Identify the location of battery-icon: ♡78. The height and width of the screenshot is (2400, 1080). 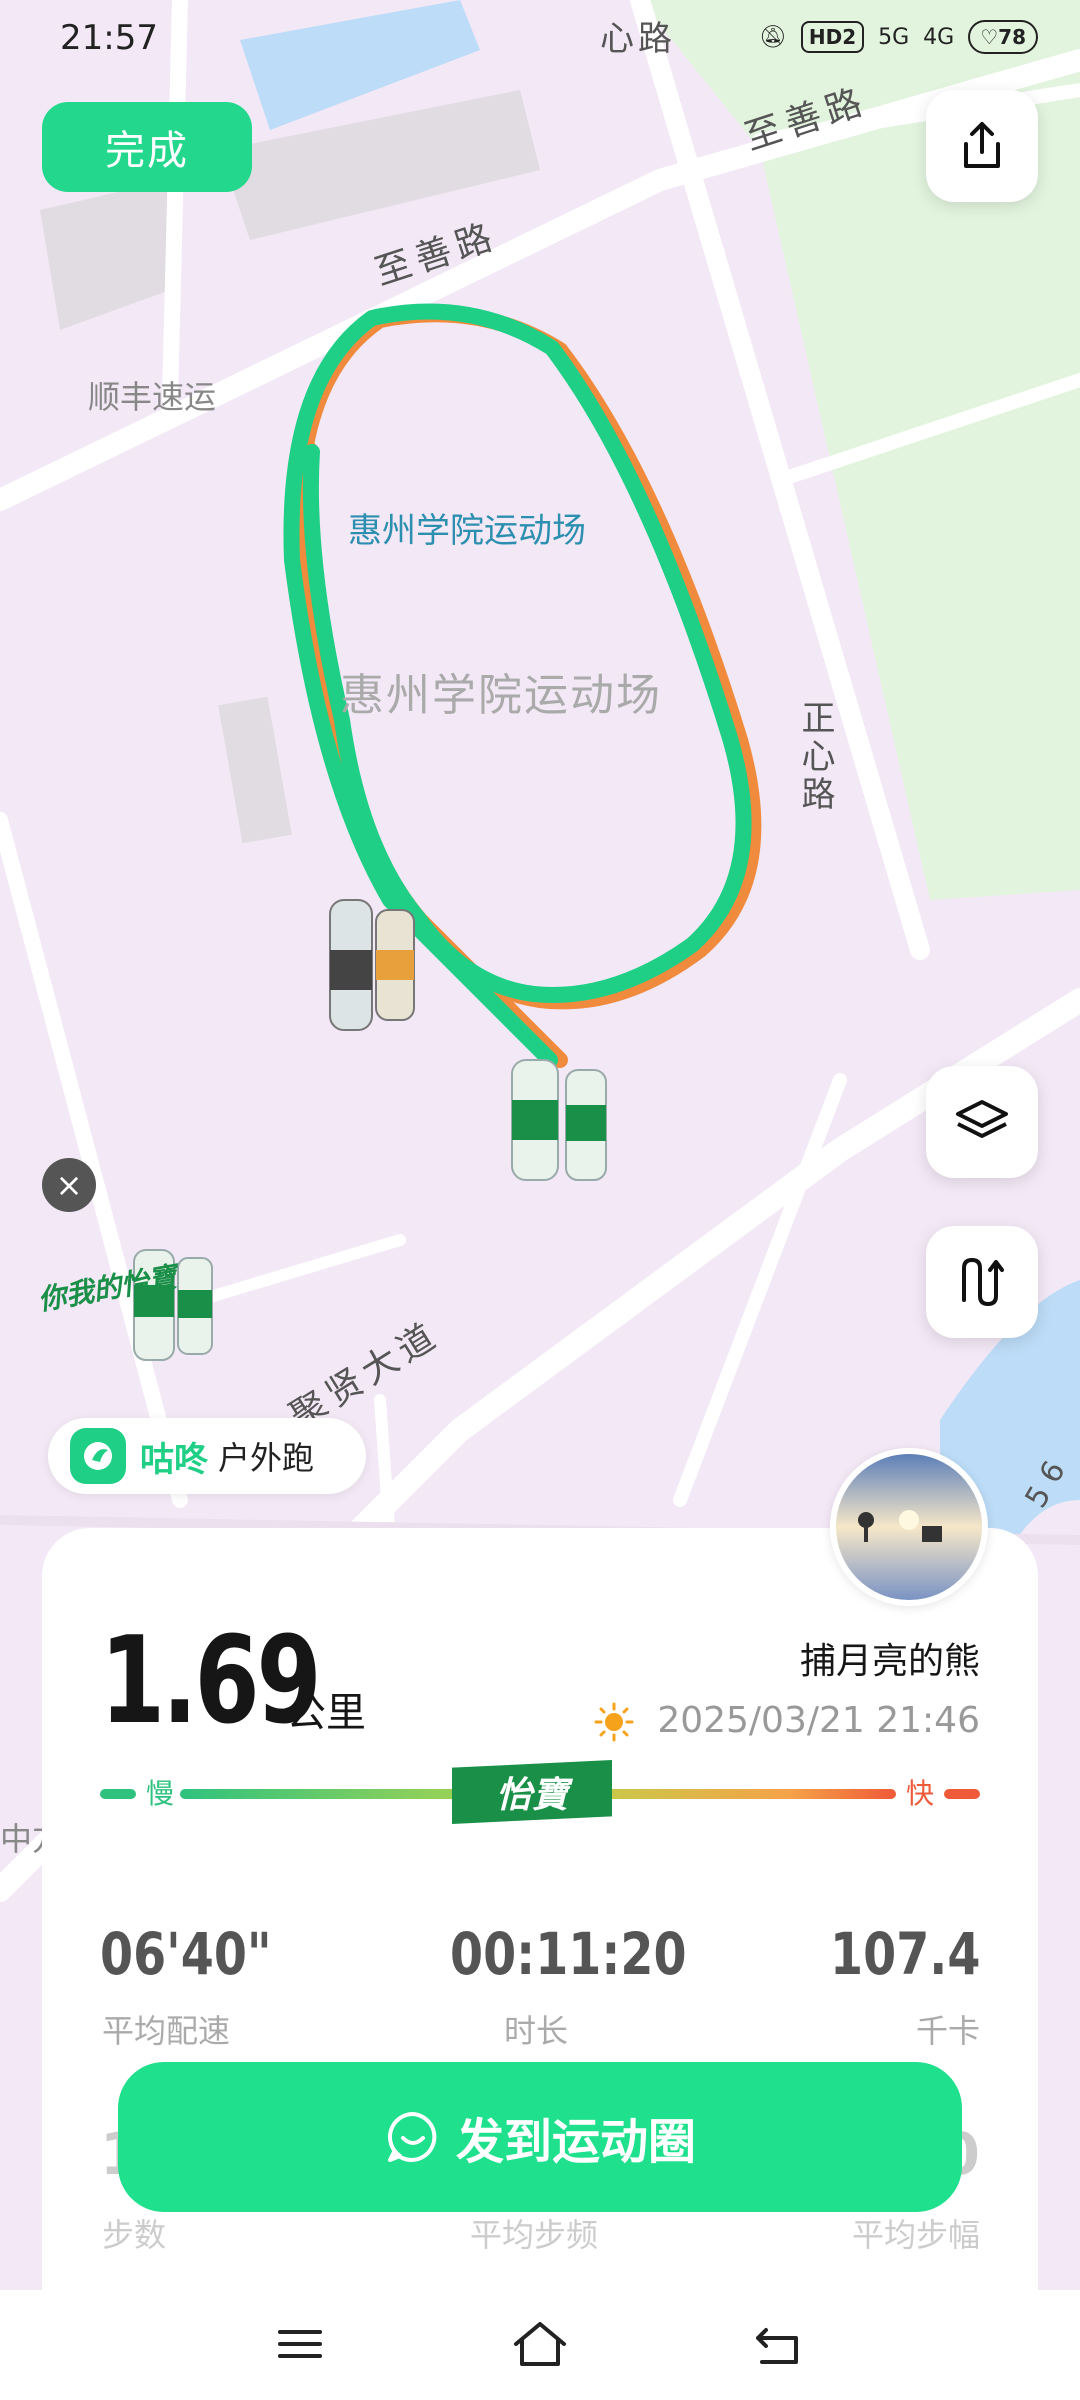
(1003, 37).